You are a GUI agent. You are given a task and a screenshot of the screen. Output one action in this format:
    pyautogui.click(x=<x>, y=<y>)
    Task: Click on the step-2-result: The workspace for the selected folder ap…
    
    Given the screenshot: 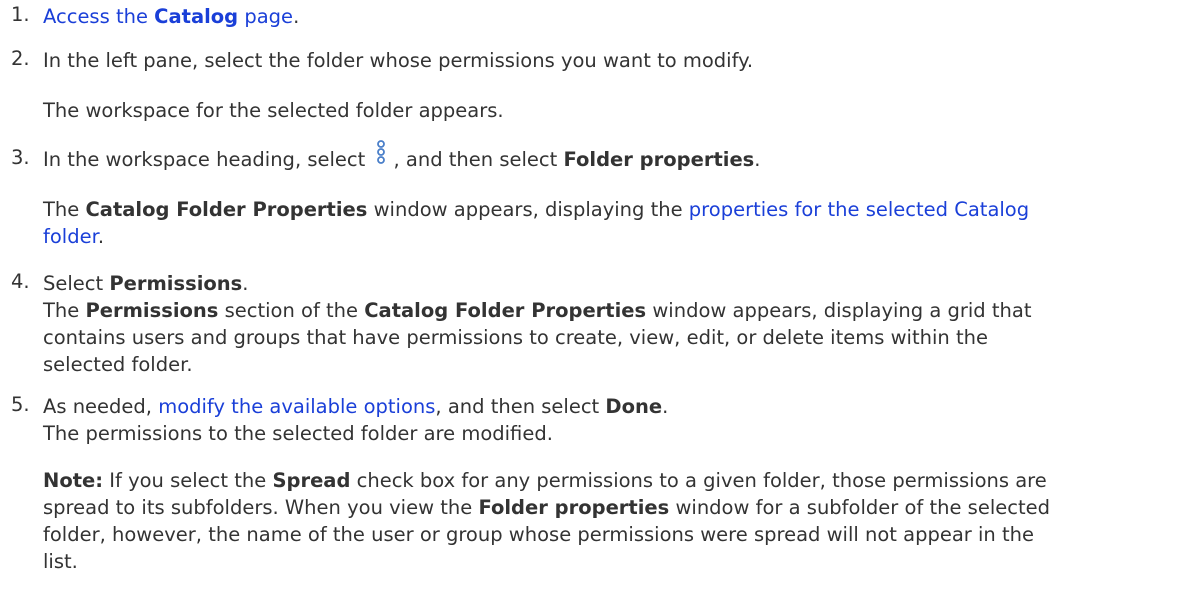 What is the action you would take?
    pyautogui.click(x=273, y=110)
    